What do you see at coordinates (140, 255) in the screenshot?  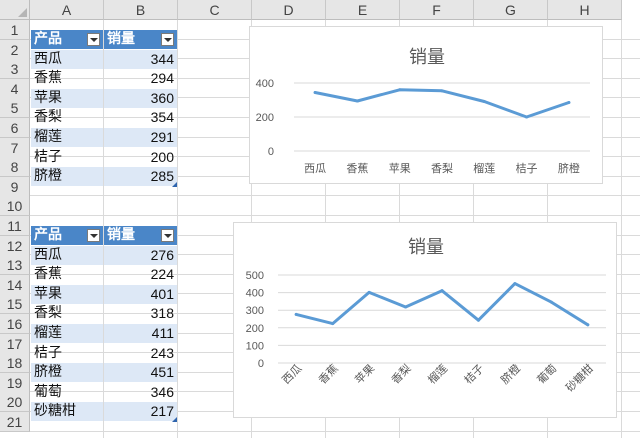 I see `table2-sales-cell: 276` at bounding box center [140, 255].